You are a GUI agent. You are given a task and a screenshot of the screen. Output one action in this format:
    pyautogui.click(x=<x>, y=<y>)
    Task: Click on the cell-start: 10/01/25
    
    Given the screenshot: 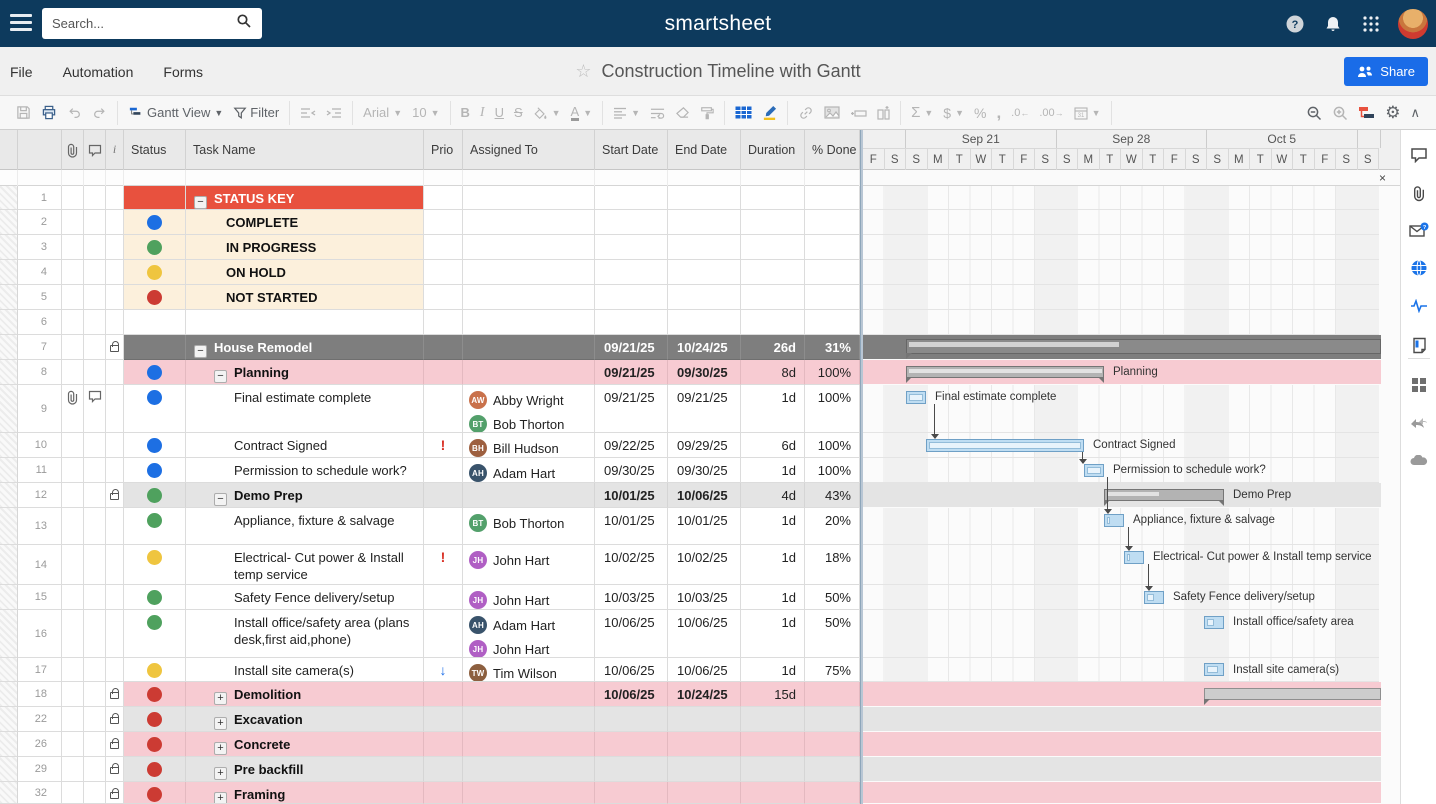 What is the action you would take?
    pyautogui.click(x=631, y=495)
    